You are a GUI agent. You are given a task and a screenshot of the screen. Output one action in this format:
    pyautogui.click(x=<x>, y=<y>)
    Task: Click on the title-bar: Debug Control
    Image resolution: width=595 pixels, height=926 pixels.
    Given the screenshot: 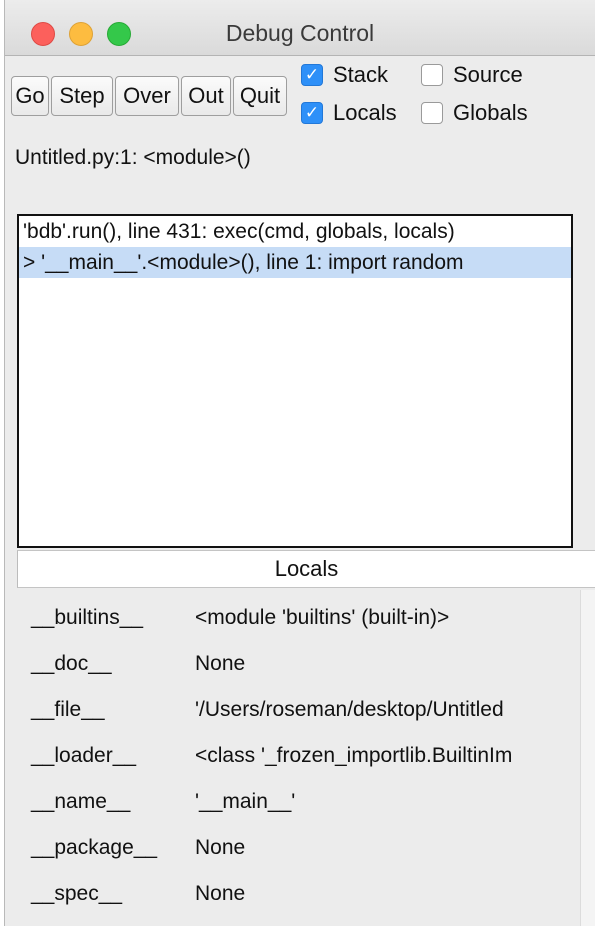 What is the action you would take?
    pyautogui.click(x=300, y=28)
    